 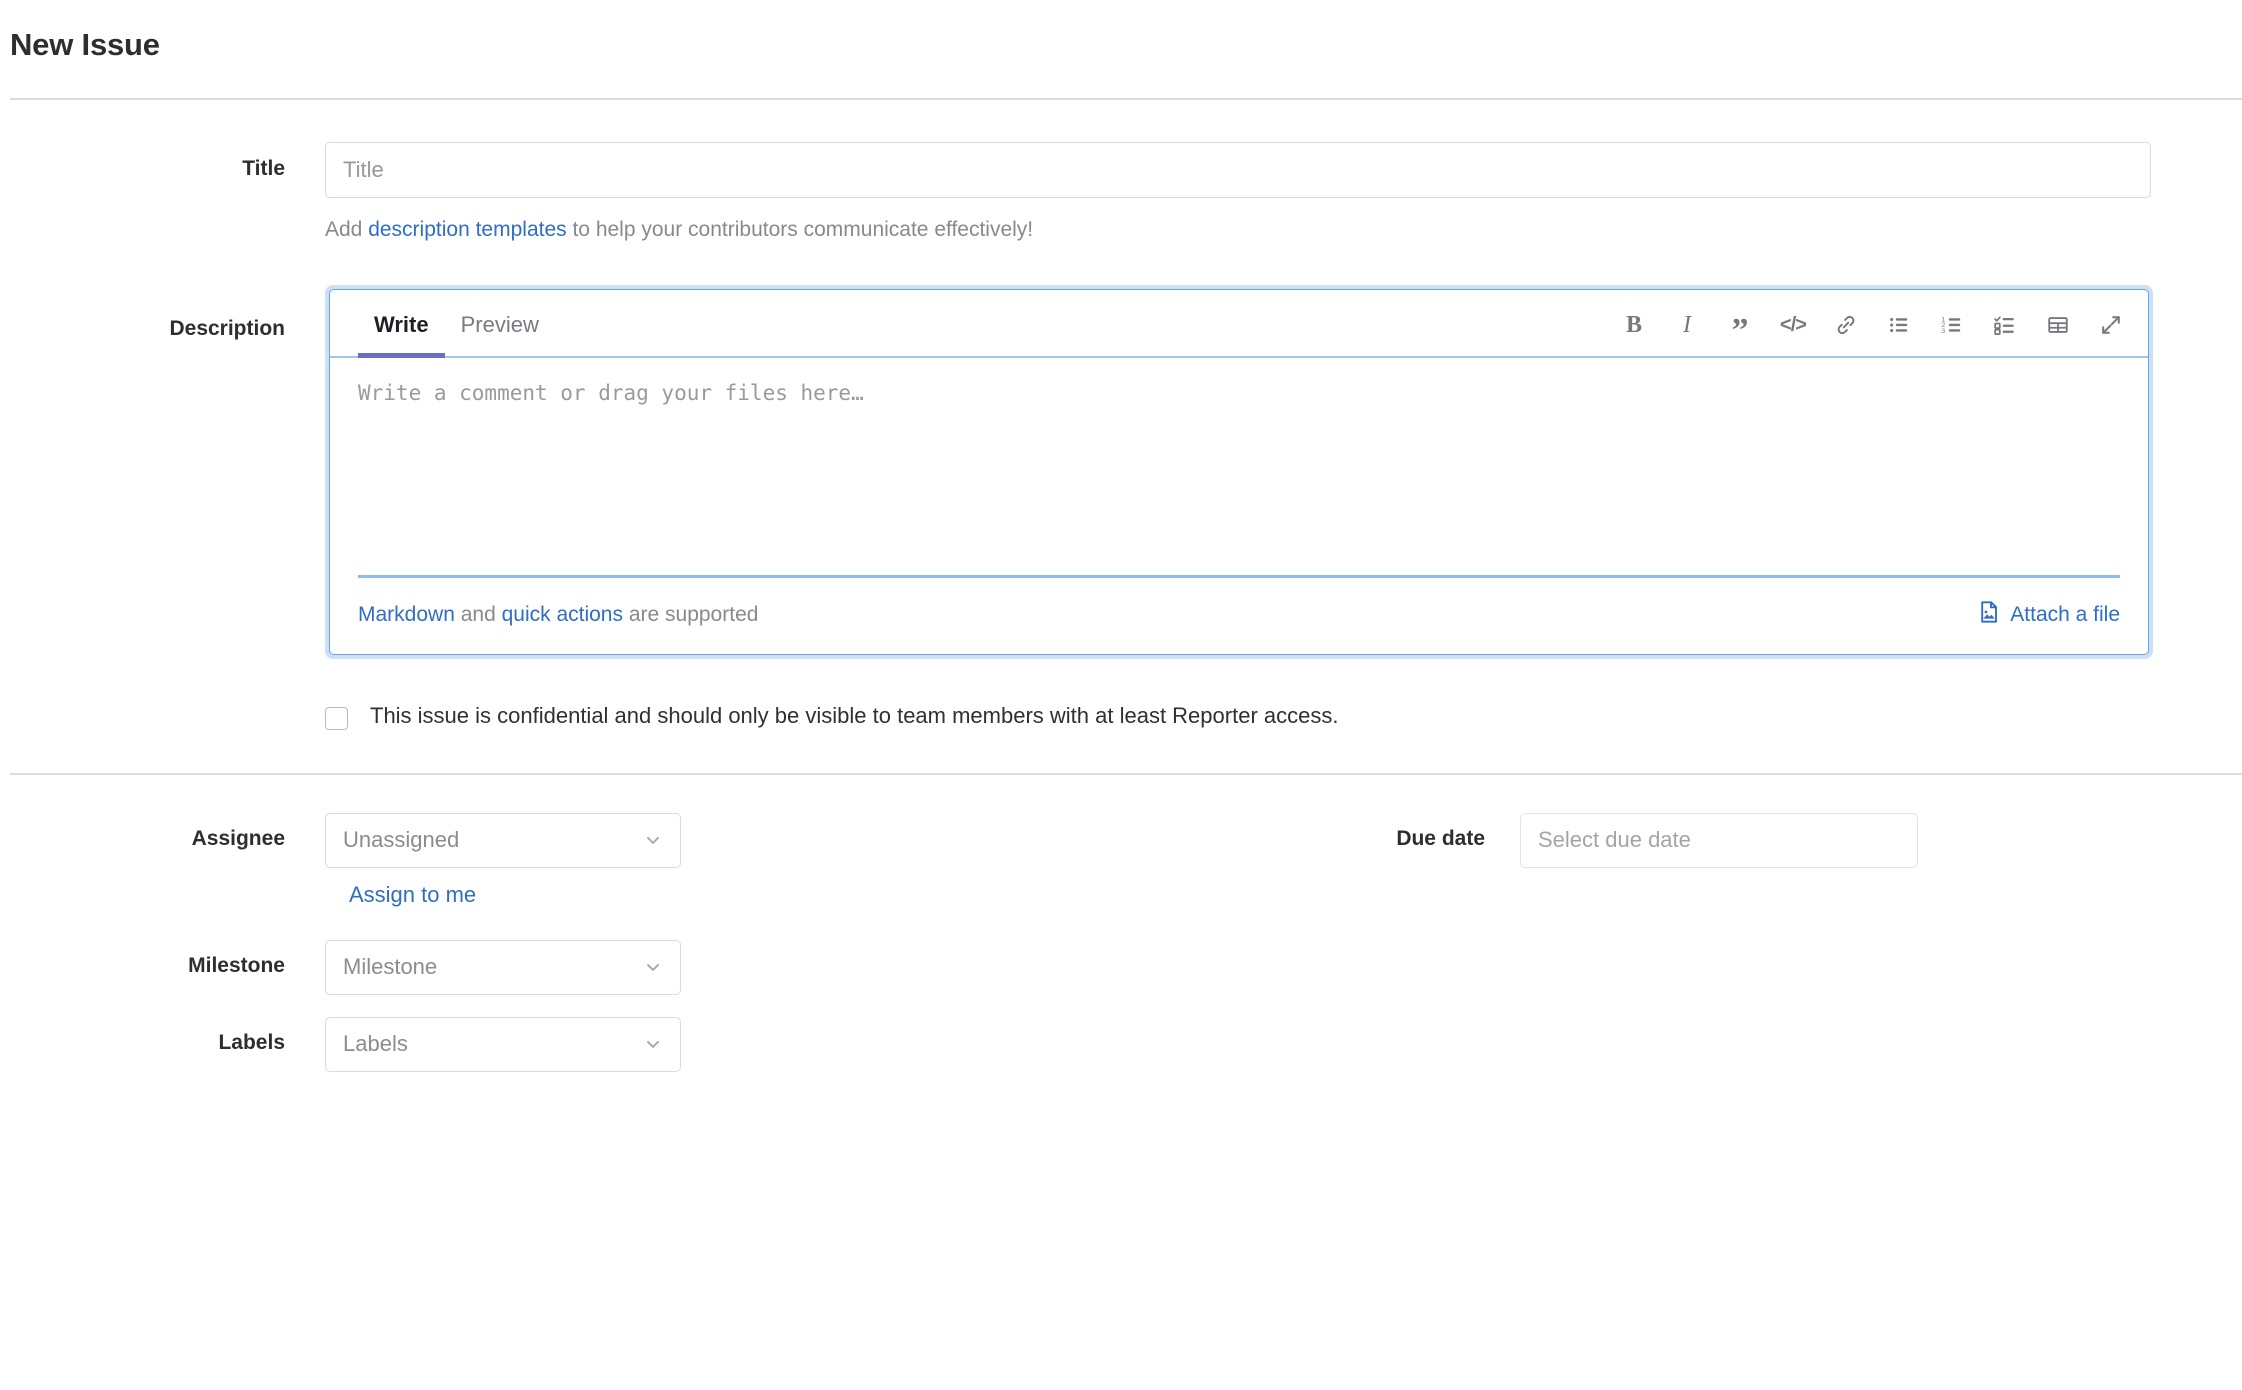 I want to click on due-date-row: Due date, so click(x=1671, y=840).